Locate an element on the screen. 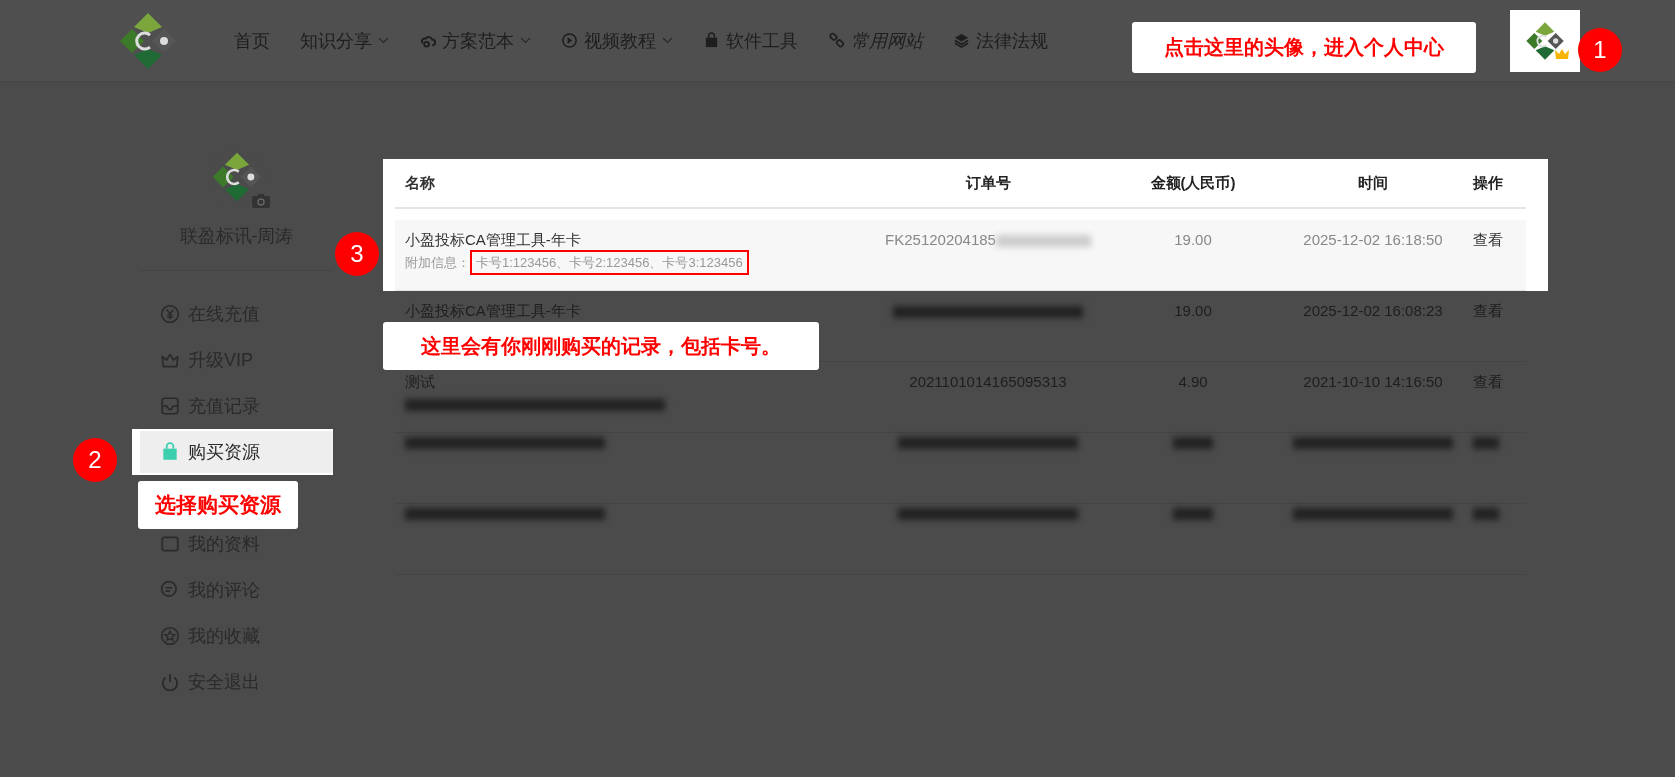 The height and width of the screenshot is (777, 1675). column-header: 时间 is located at coordinates (1373, 182).